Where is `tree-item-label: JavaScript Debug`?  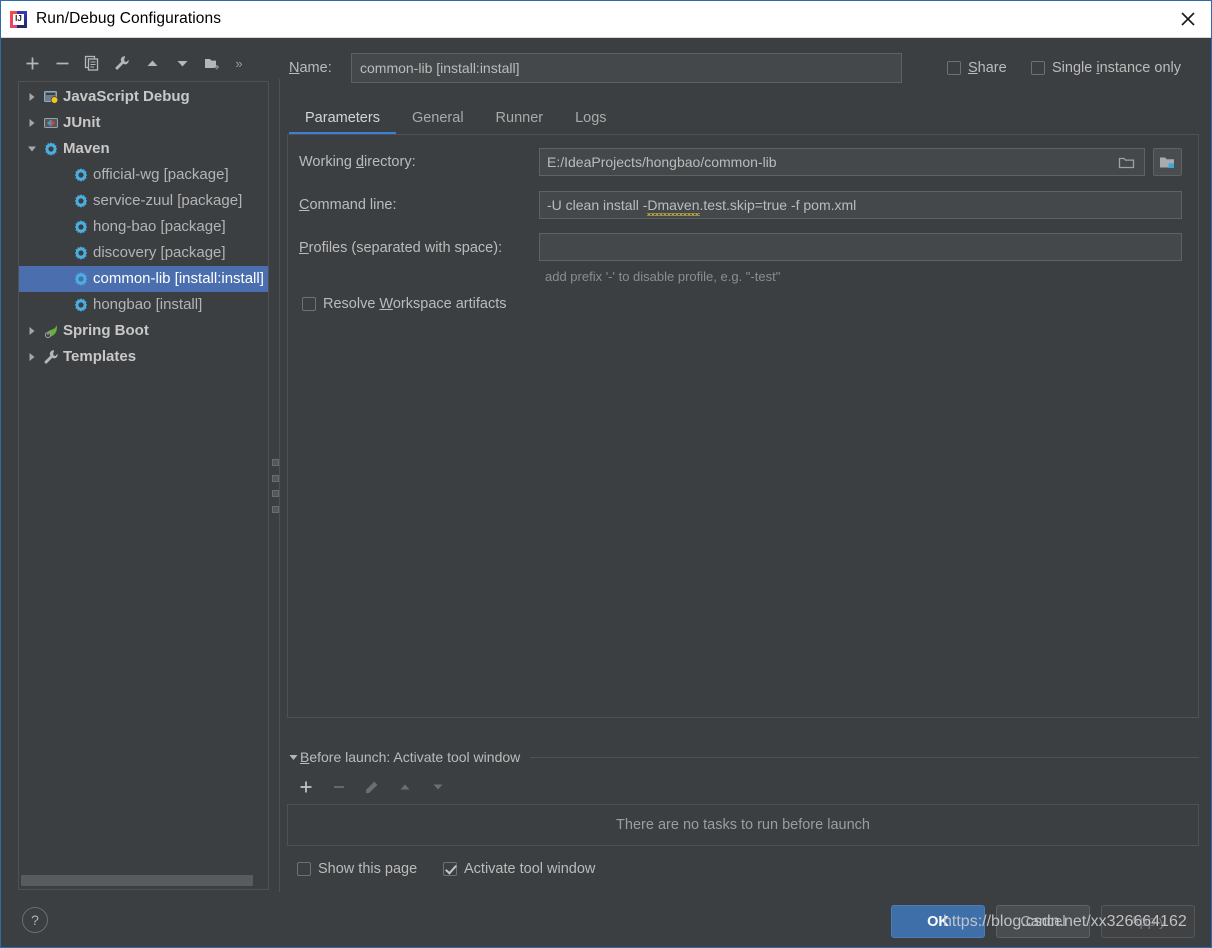 tree-item-label: JavaScript Debug is located at coordinates (126, 96).